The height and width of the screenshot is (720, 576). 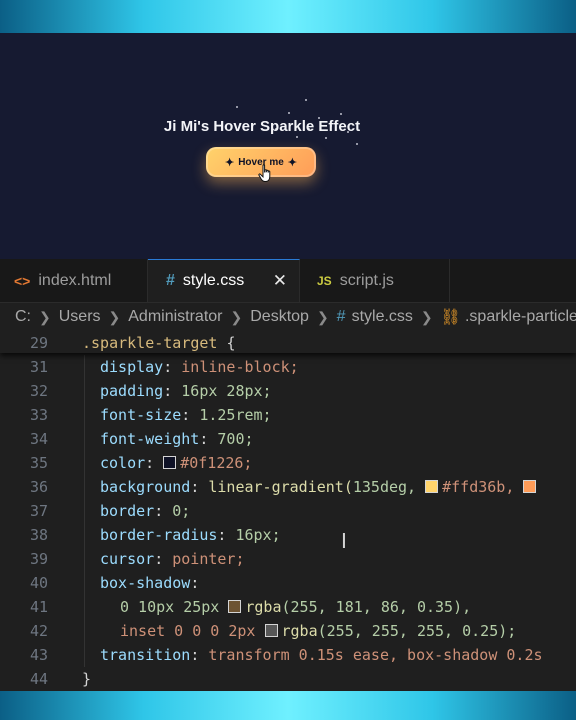 I want to click on css-property: border, so click(x=127, y=511).